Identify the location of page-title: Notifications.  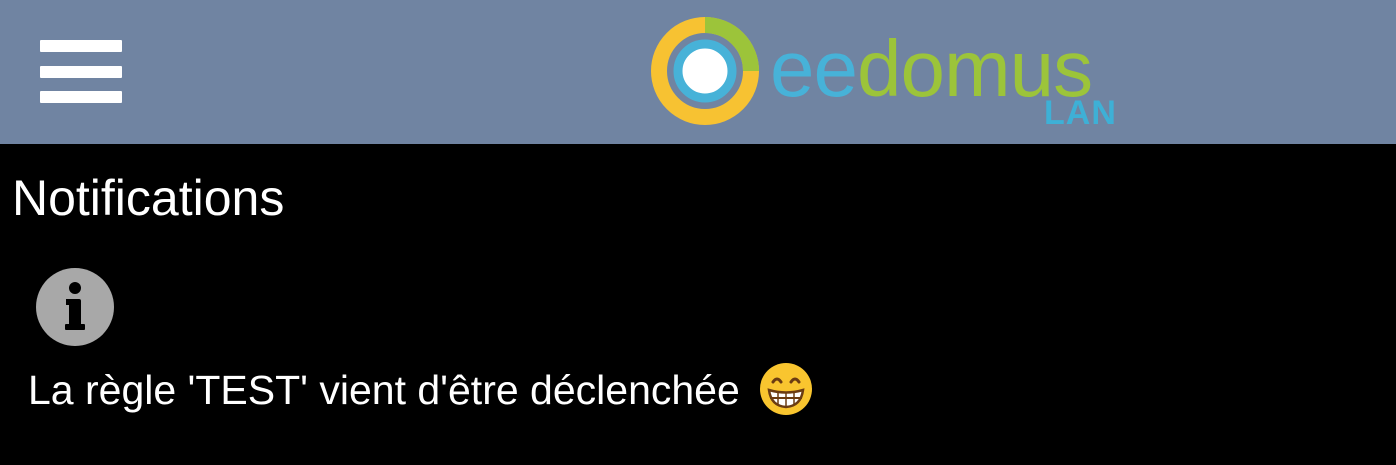
(148, 198).